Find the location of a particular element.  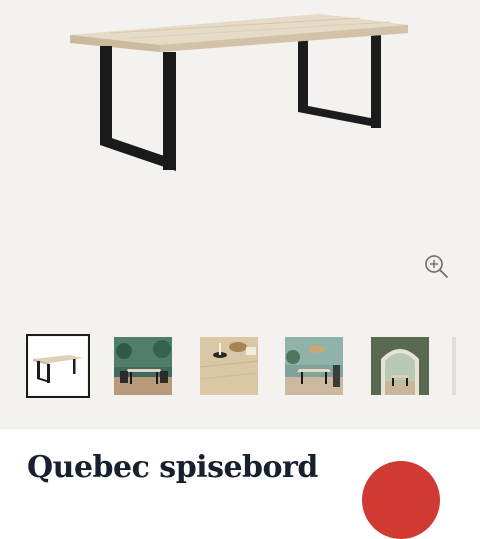

section-divider is located at coordinates (240, 428).